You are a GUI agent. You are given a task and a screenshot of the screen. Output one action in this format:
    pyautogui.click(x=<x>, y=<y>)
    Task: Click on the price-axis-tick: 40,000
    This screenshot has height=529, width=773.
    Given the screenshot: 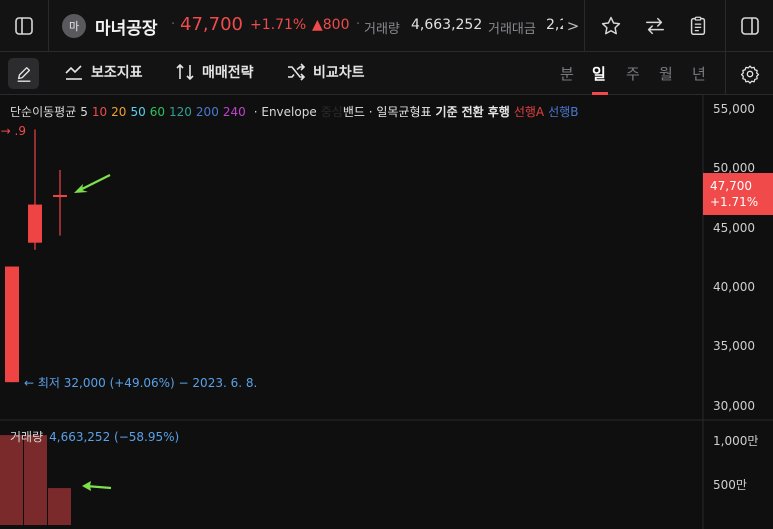 What is the action you would take?
    pyautogui.click(x=734, y=287)
    